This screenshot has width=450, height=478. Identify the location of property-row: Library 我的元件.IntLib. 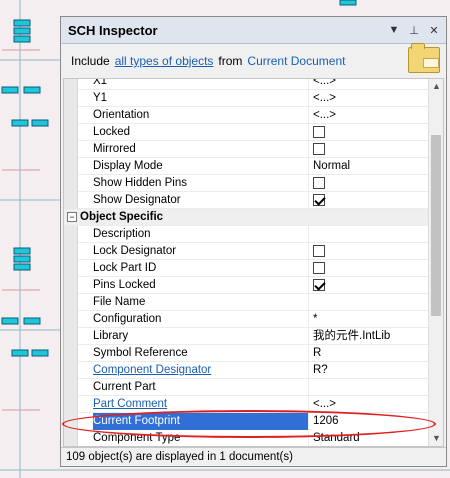
(246, 336).